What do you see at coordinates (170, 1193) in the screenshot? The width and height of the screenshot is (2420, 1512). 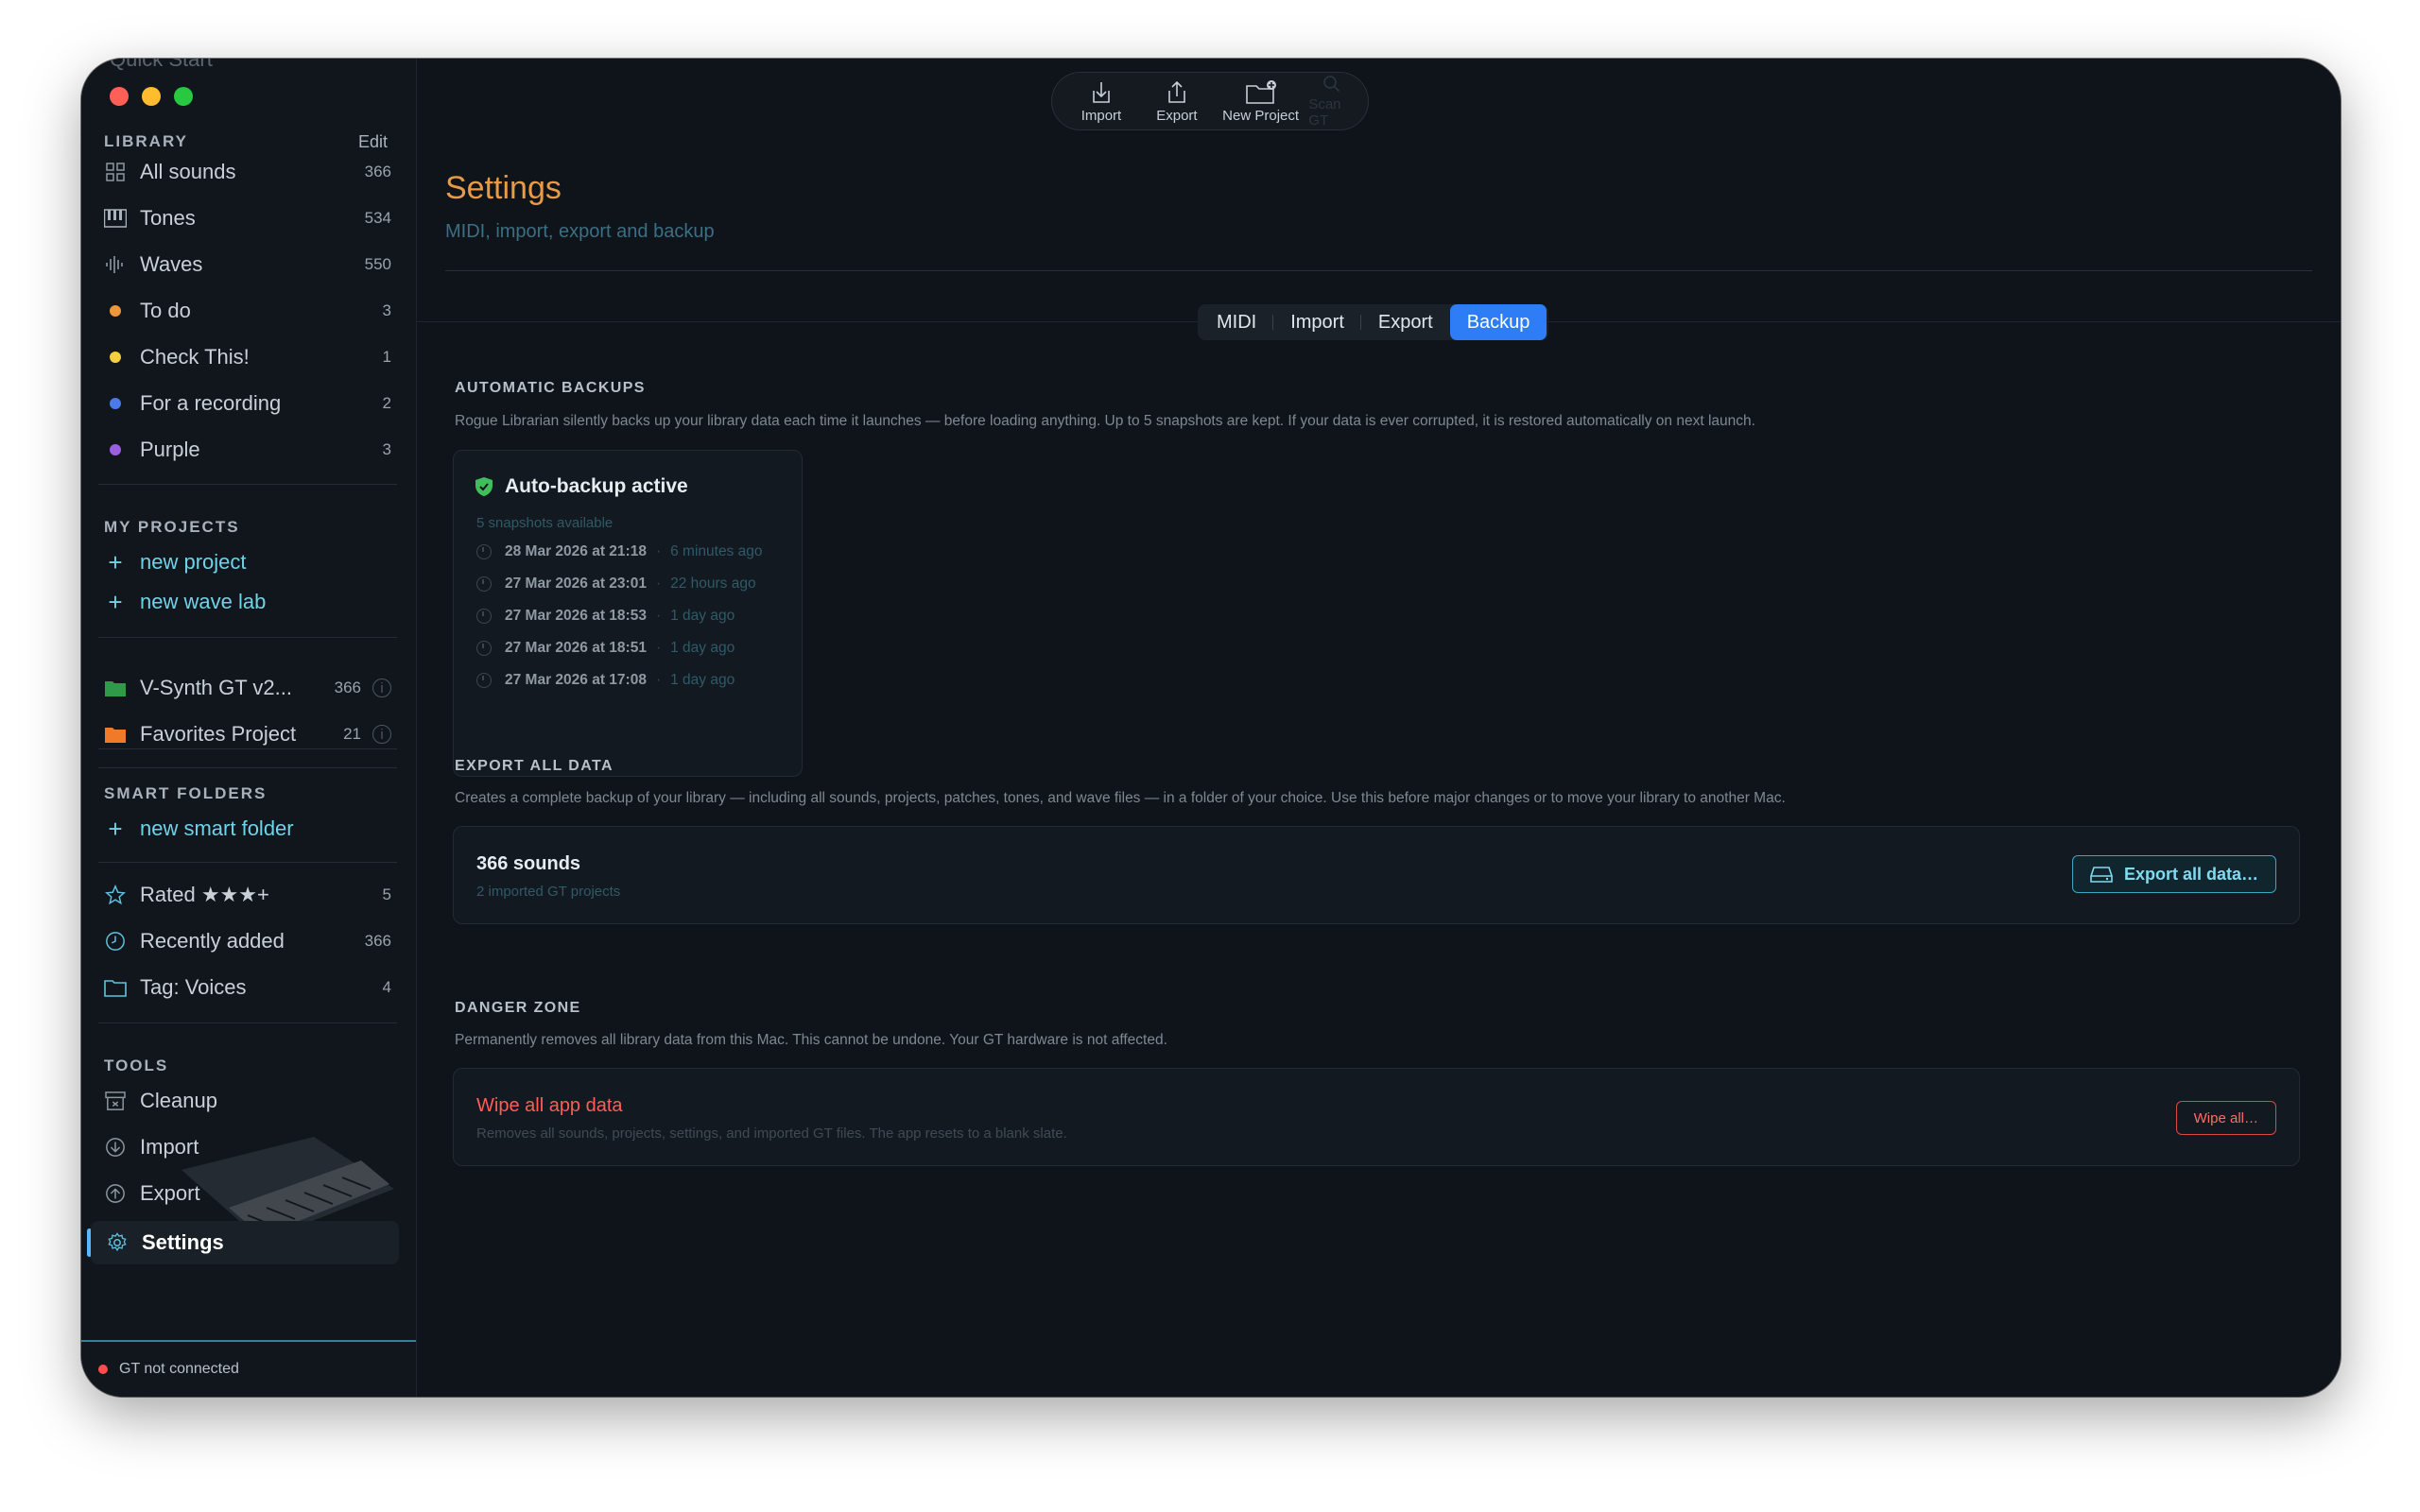 I see `tool-label: Export` at bounding box center [170, 1193].